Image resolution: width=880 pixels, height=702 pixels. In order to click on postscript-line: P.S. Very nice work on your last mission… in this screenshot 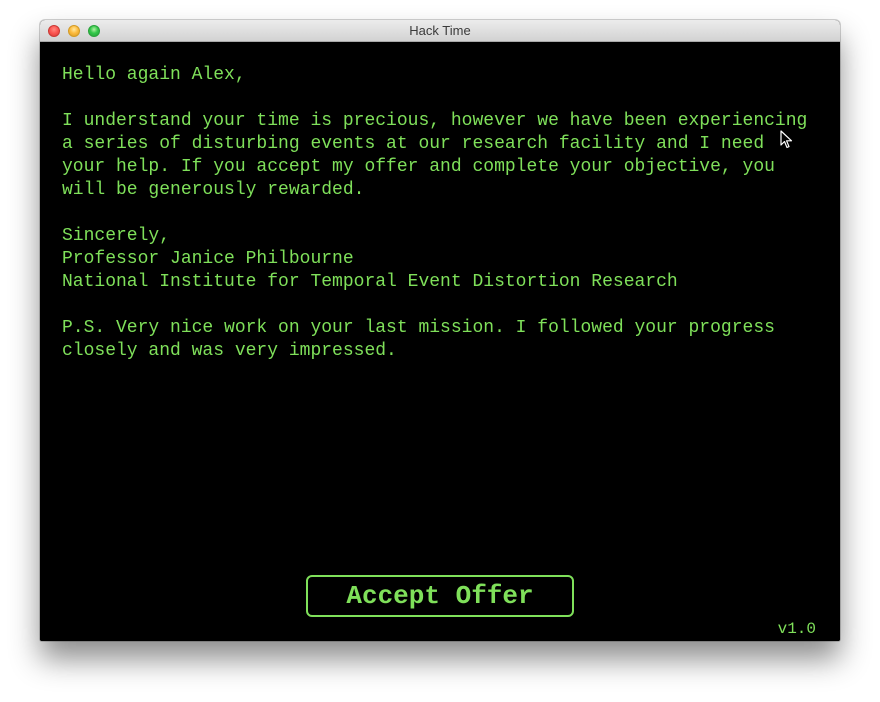, I will do `click(418, 328)`.